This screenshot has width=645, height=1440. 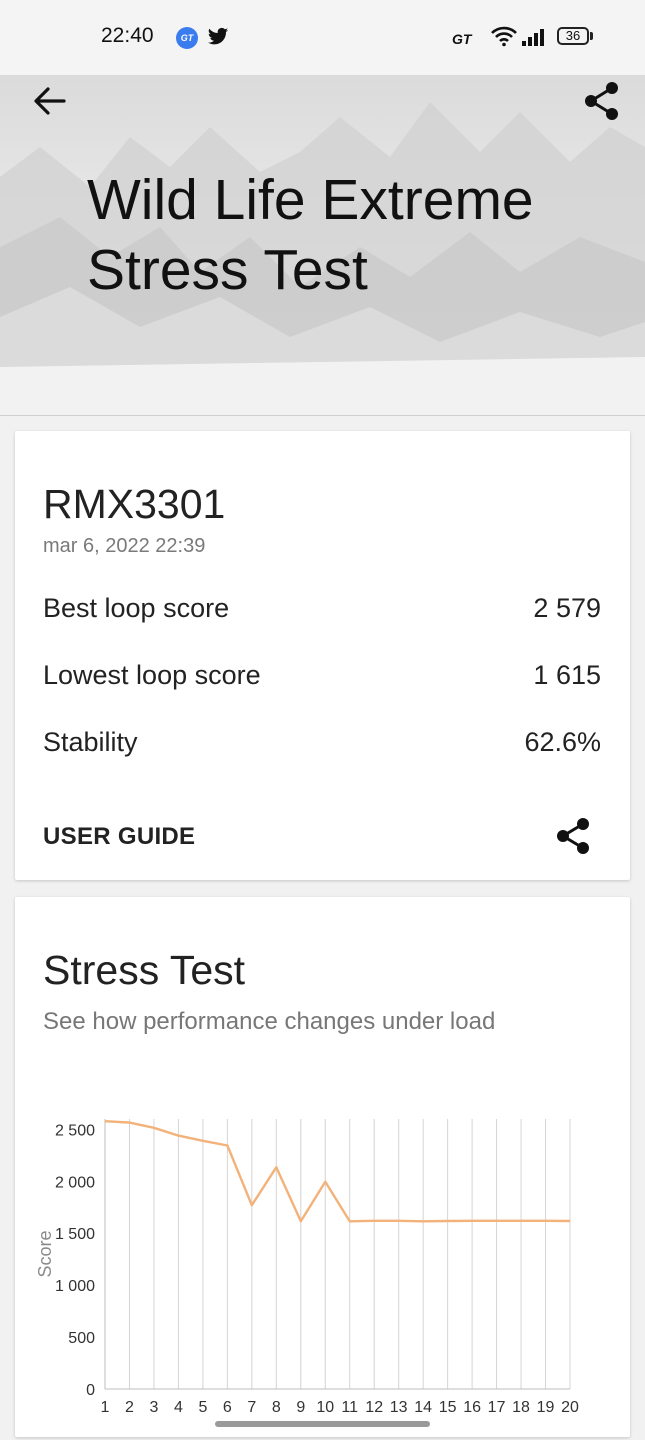 What do you see at coordinates (218, 36) in the screenshot?
I see `twitter-icon` at bounding box center [218, 36].